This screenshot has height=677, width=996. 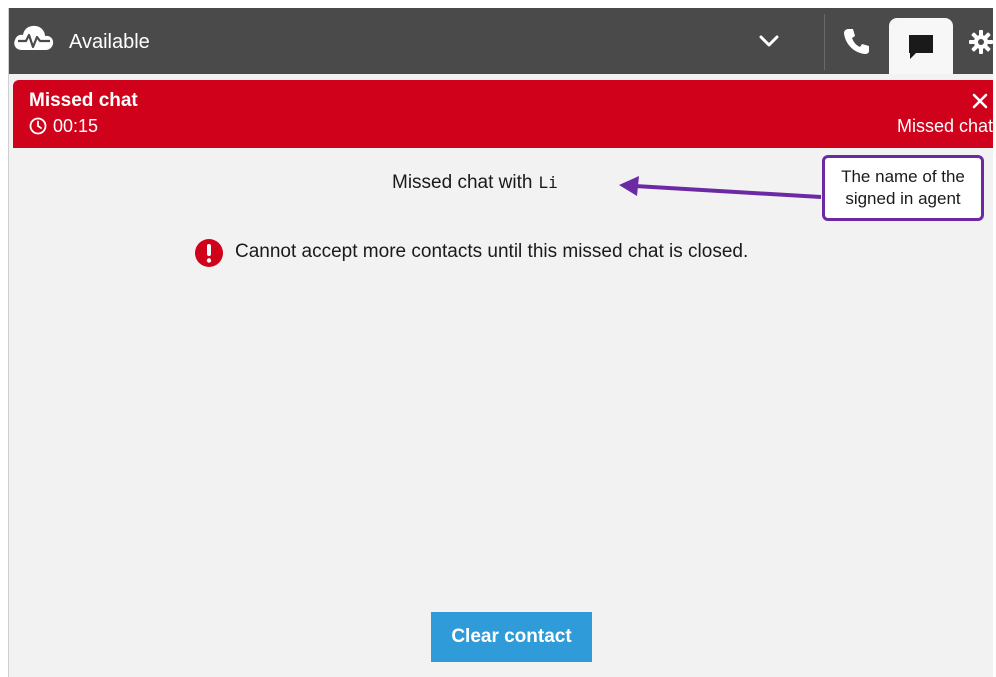 What do you see at coordinates (34, 37) in the screenshot?
I see `cloud-heartbeat-icon` at bounding box center [34, 37].